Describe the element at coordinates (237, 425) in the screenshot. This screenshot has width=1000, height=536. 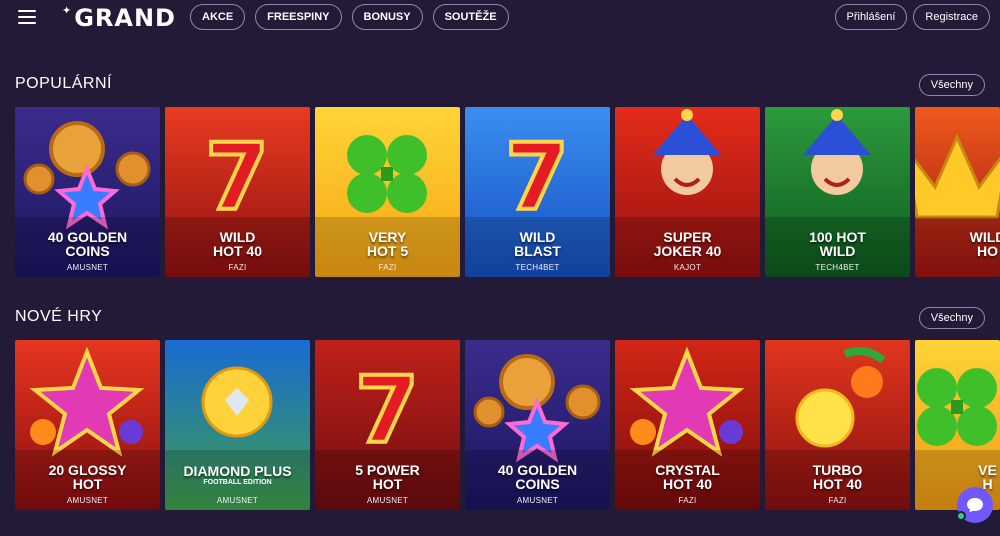
I see `game-tile: DIAMOND PLUS FOOTBALL EDITION AMUSNET` at that location.